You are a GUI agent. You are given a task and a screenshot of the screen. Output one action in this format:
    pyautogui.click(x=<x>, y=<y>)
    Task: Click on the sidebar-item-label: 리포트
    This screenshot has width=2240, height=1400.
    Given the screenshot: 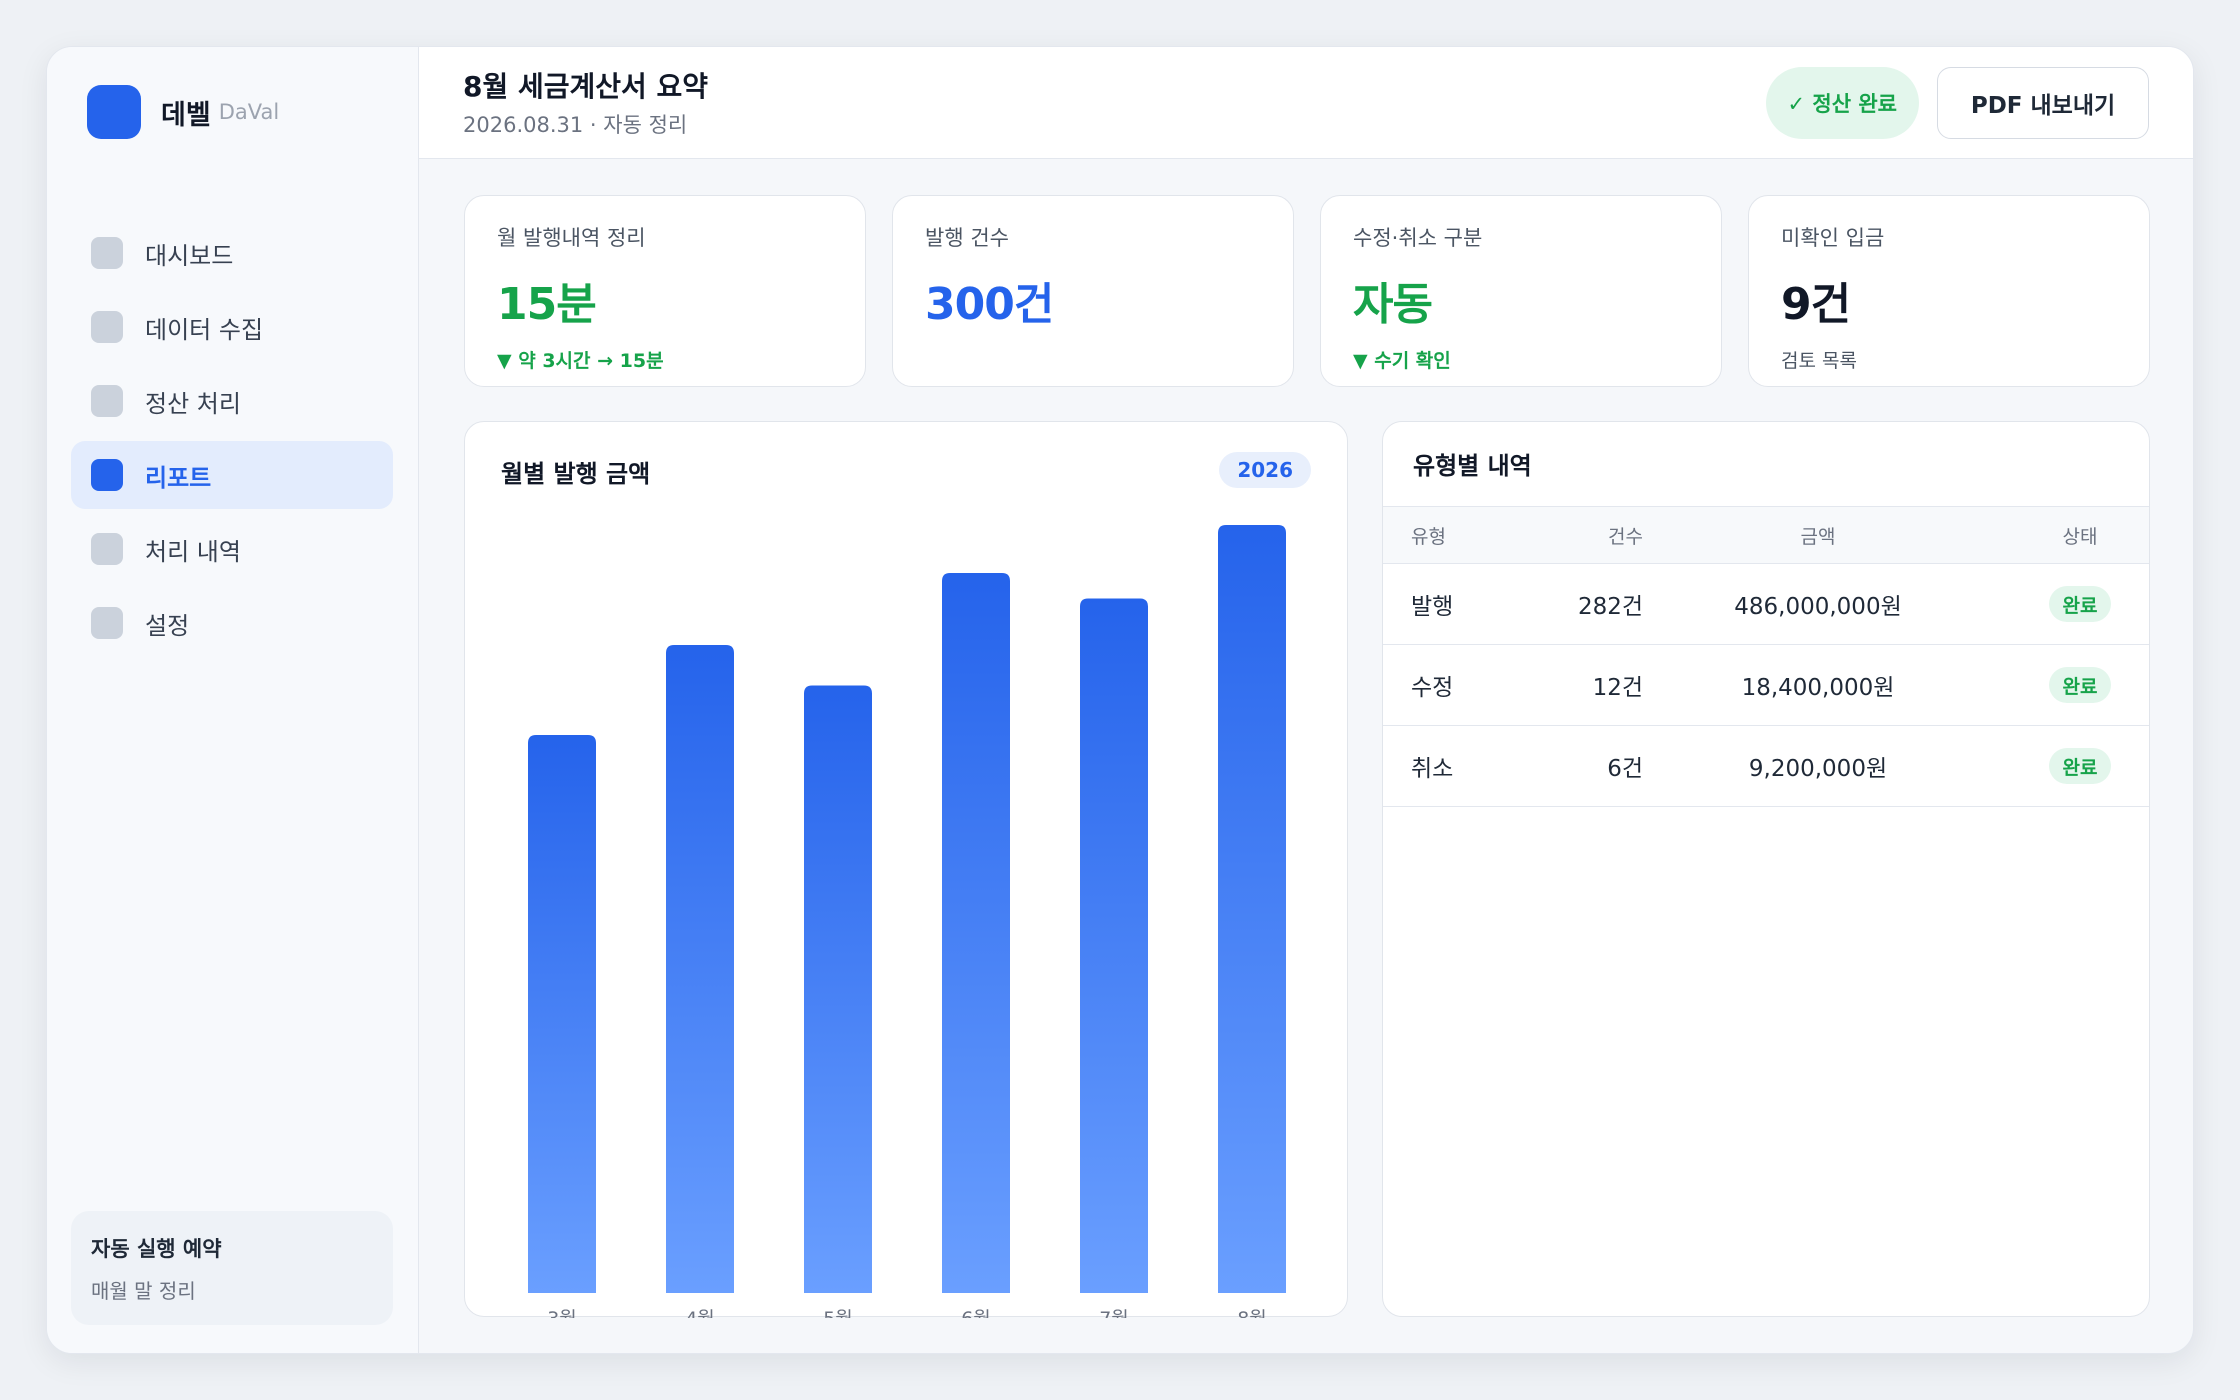 What is the action you would take?
    pyautogui.click(x=178, y=477)
    